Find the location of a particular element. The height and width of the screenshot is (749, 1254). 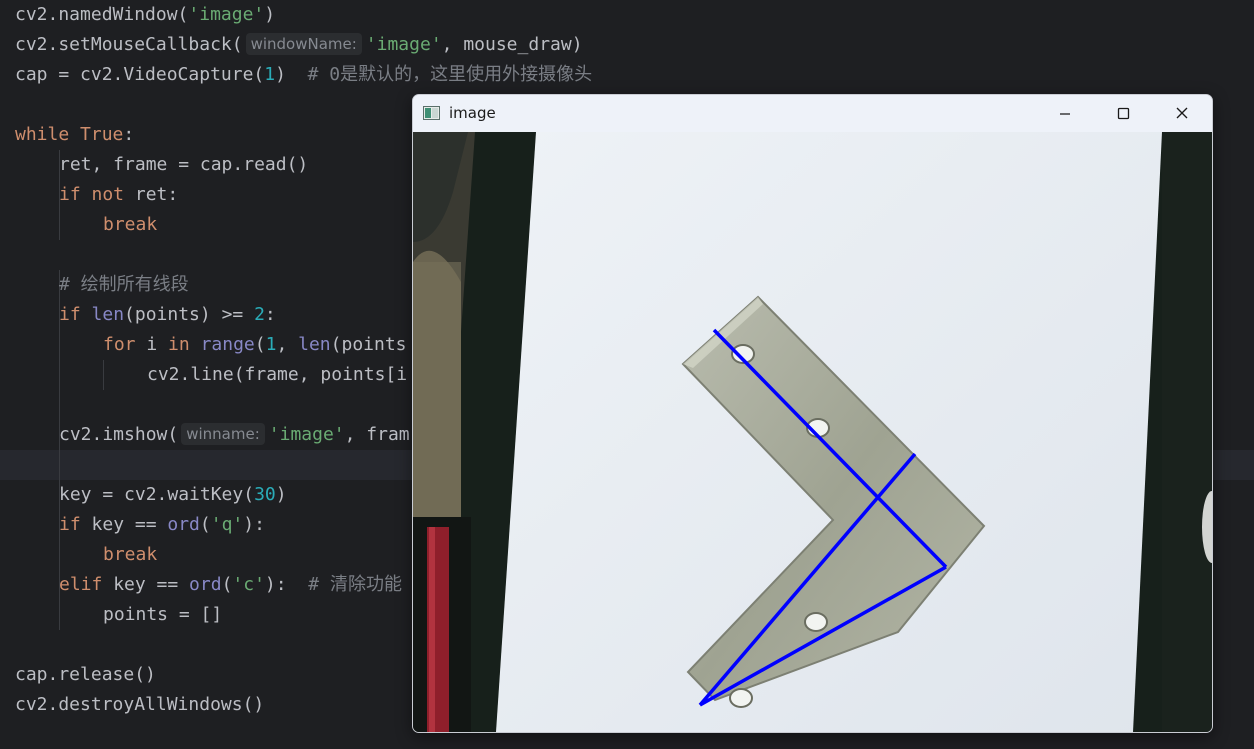

code-line-1: cv2.namedWindow('image') is located at coordinates (145, 14).